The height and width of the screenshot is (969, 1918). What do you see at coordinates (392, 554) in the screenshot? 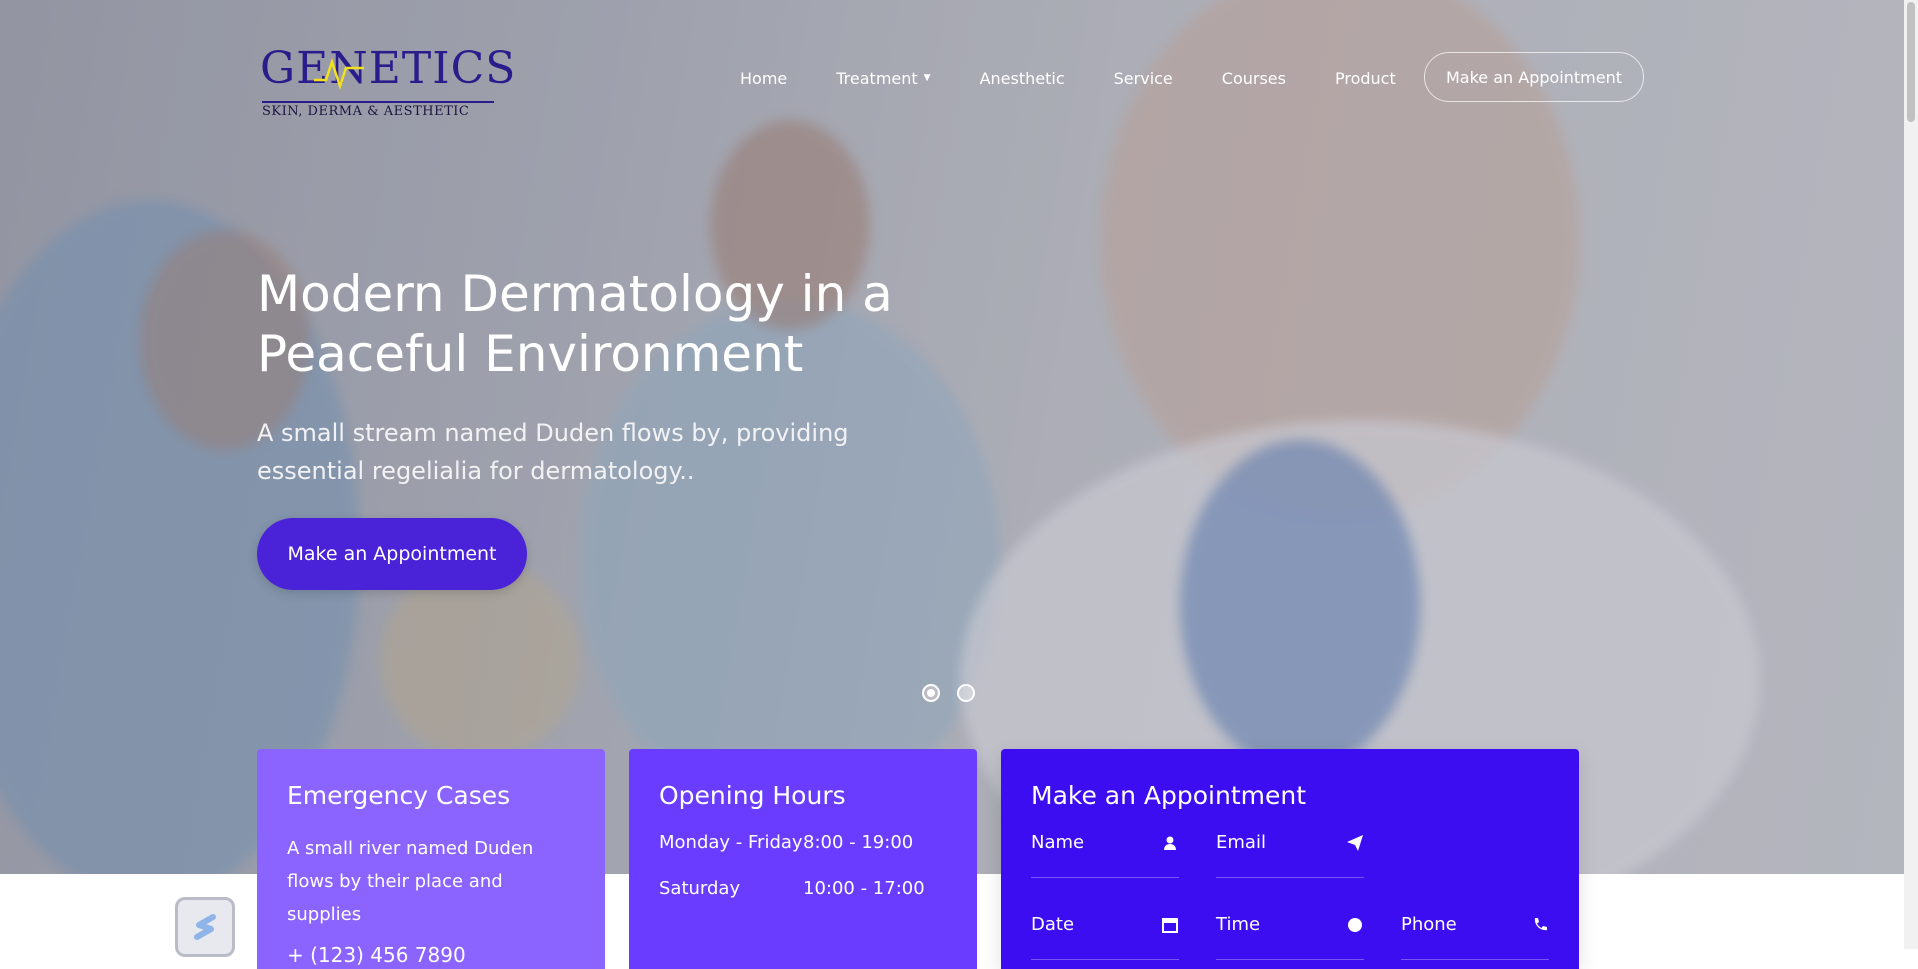
I see `hero-appointment-button: Make an Appointment` at bounding box center [392, 554].